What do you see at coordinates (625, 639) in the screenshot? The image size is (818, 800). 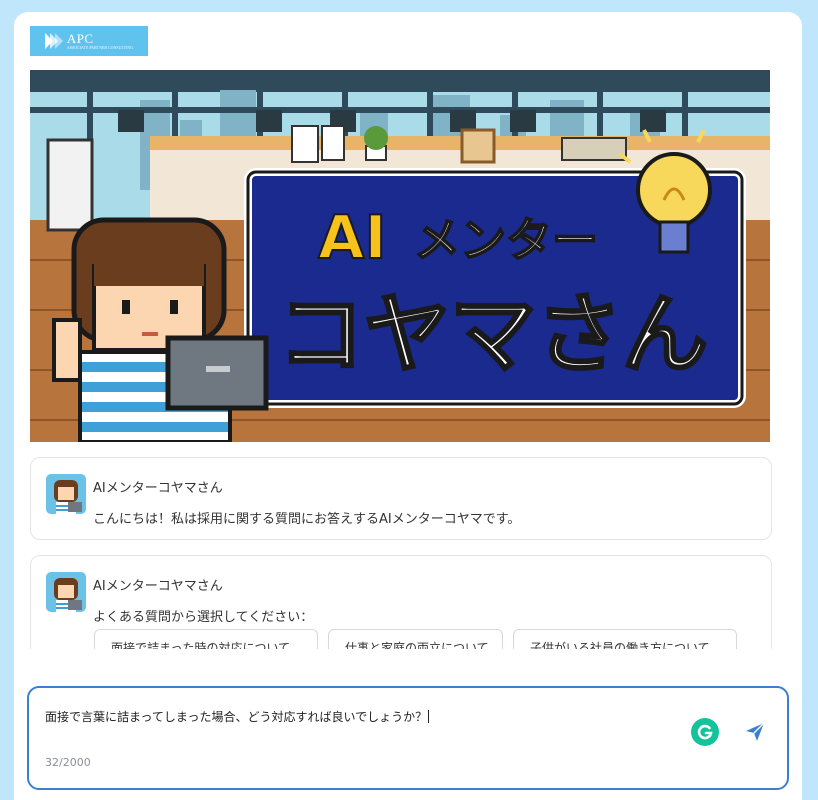 I see `faq-chip-parents: 子供がいる社員の働き方について` at bounding box center [625, 639].